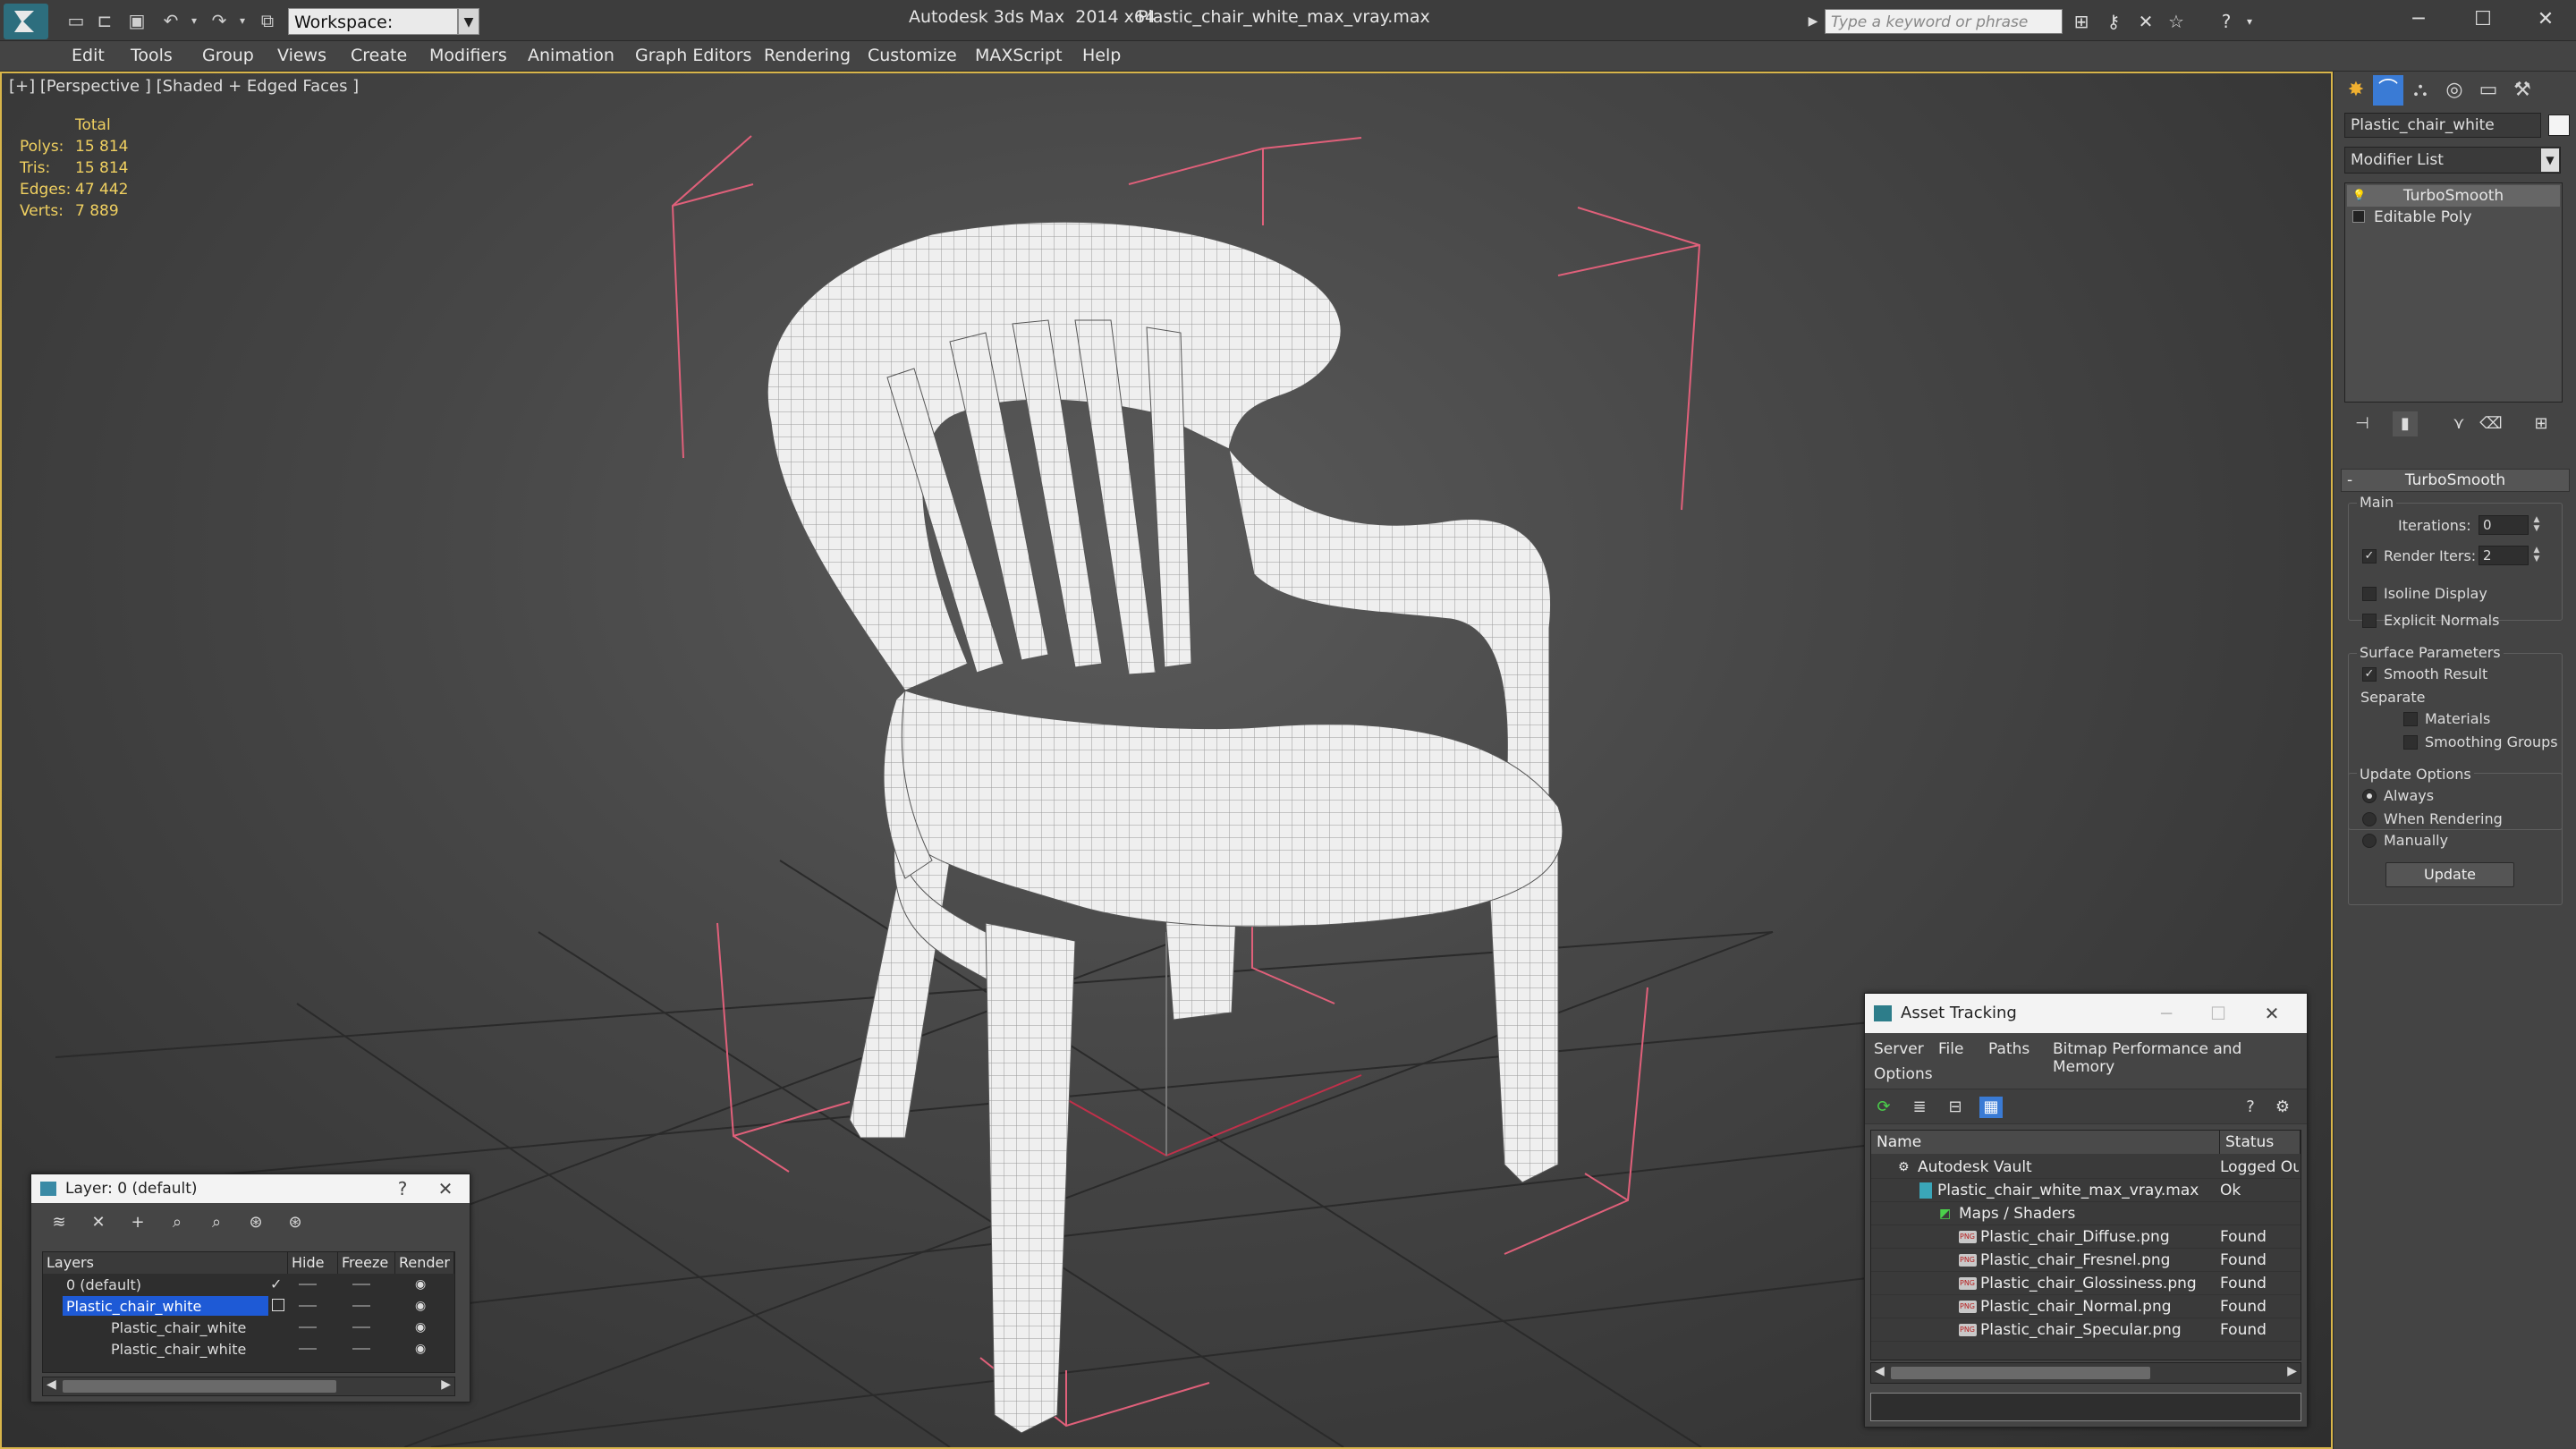 The width and height of the screenshot is (2576, 1449). What do you see at coordinates (2086, 1237) in the screenshot?
I see `asset-row: Plastic_chair_Diffuse.png Found` at bounding box center [2086, 1237].